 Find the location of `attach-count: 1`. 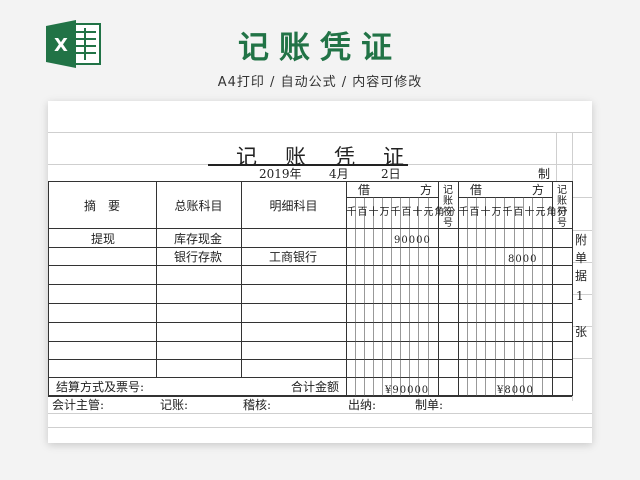

attach-count: 1 is located at coordinates (580, 296).